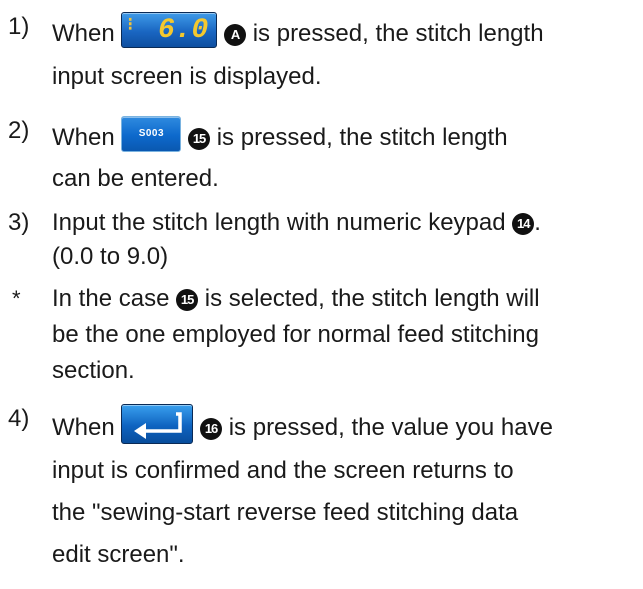  What do you see at coordinates (135, 178) in the screenshot?
I see `step-text: can be entered.` at bounding box center [135, 178].